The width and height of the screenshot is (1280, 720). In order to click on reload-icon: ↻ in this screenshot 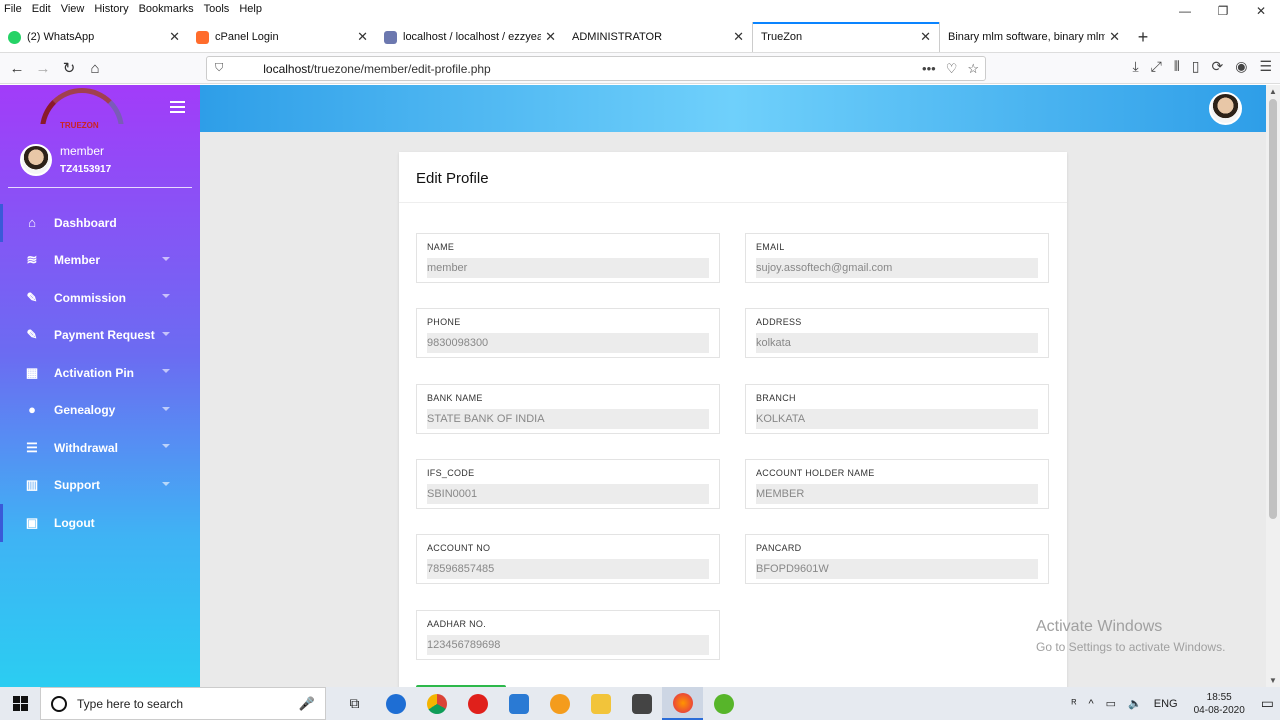, I will do `click(69, 68)`.